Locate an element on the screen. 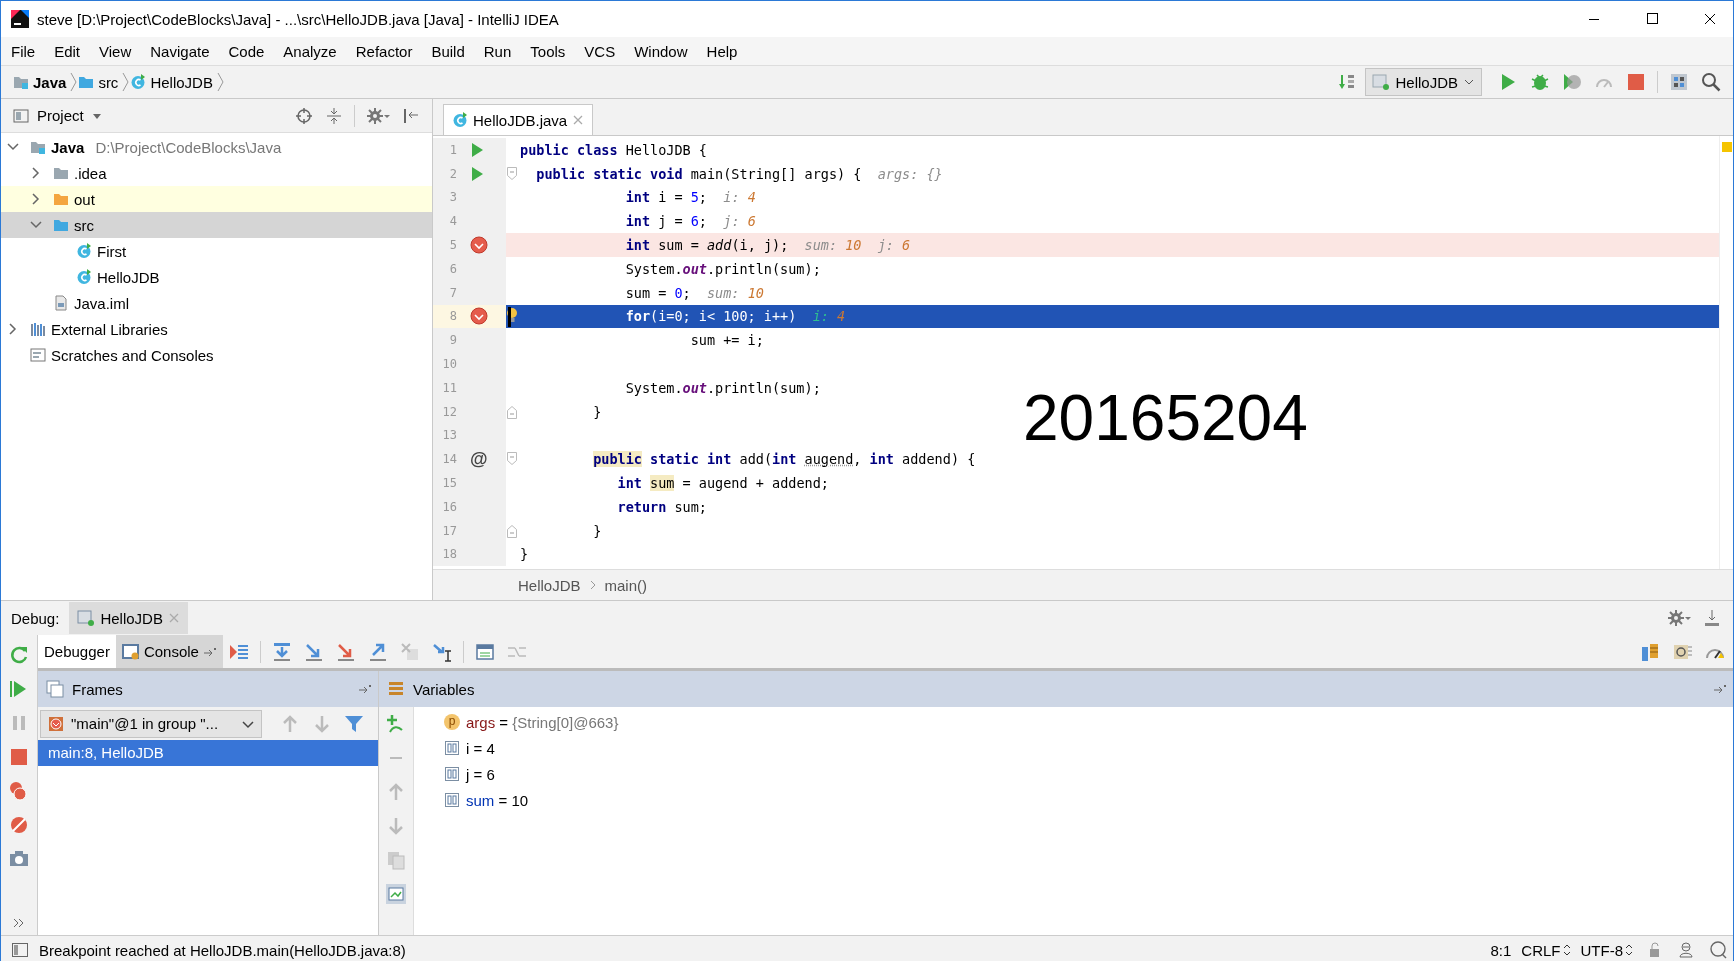 This screenshot has width=1734, height=961. variable-entry: args = {String[0]@663} is located at coordinates (542, 722).